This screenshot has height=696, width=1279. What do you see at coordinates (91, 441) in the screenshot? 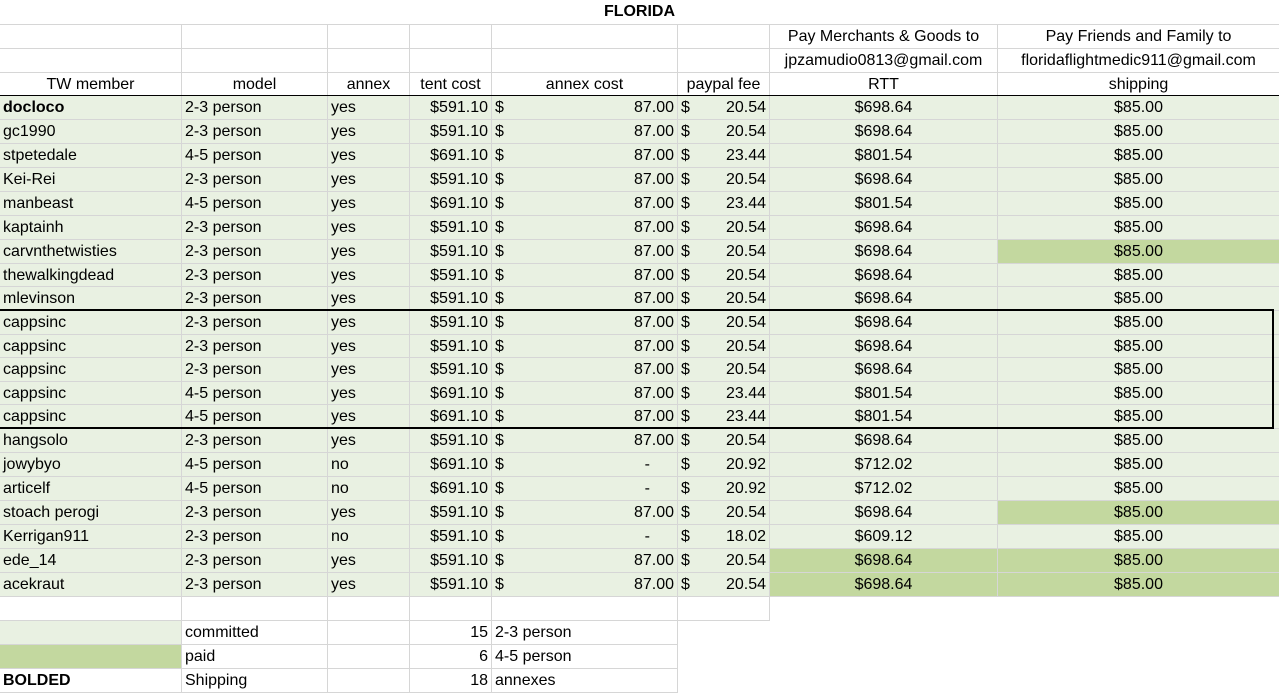
I see `member-cell: hangsolo` at bounding box center [91, 441].